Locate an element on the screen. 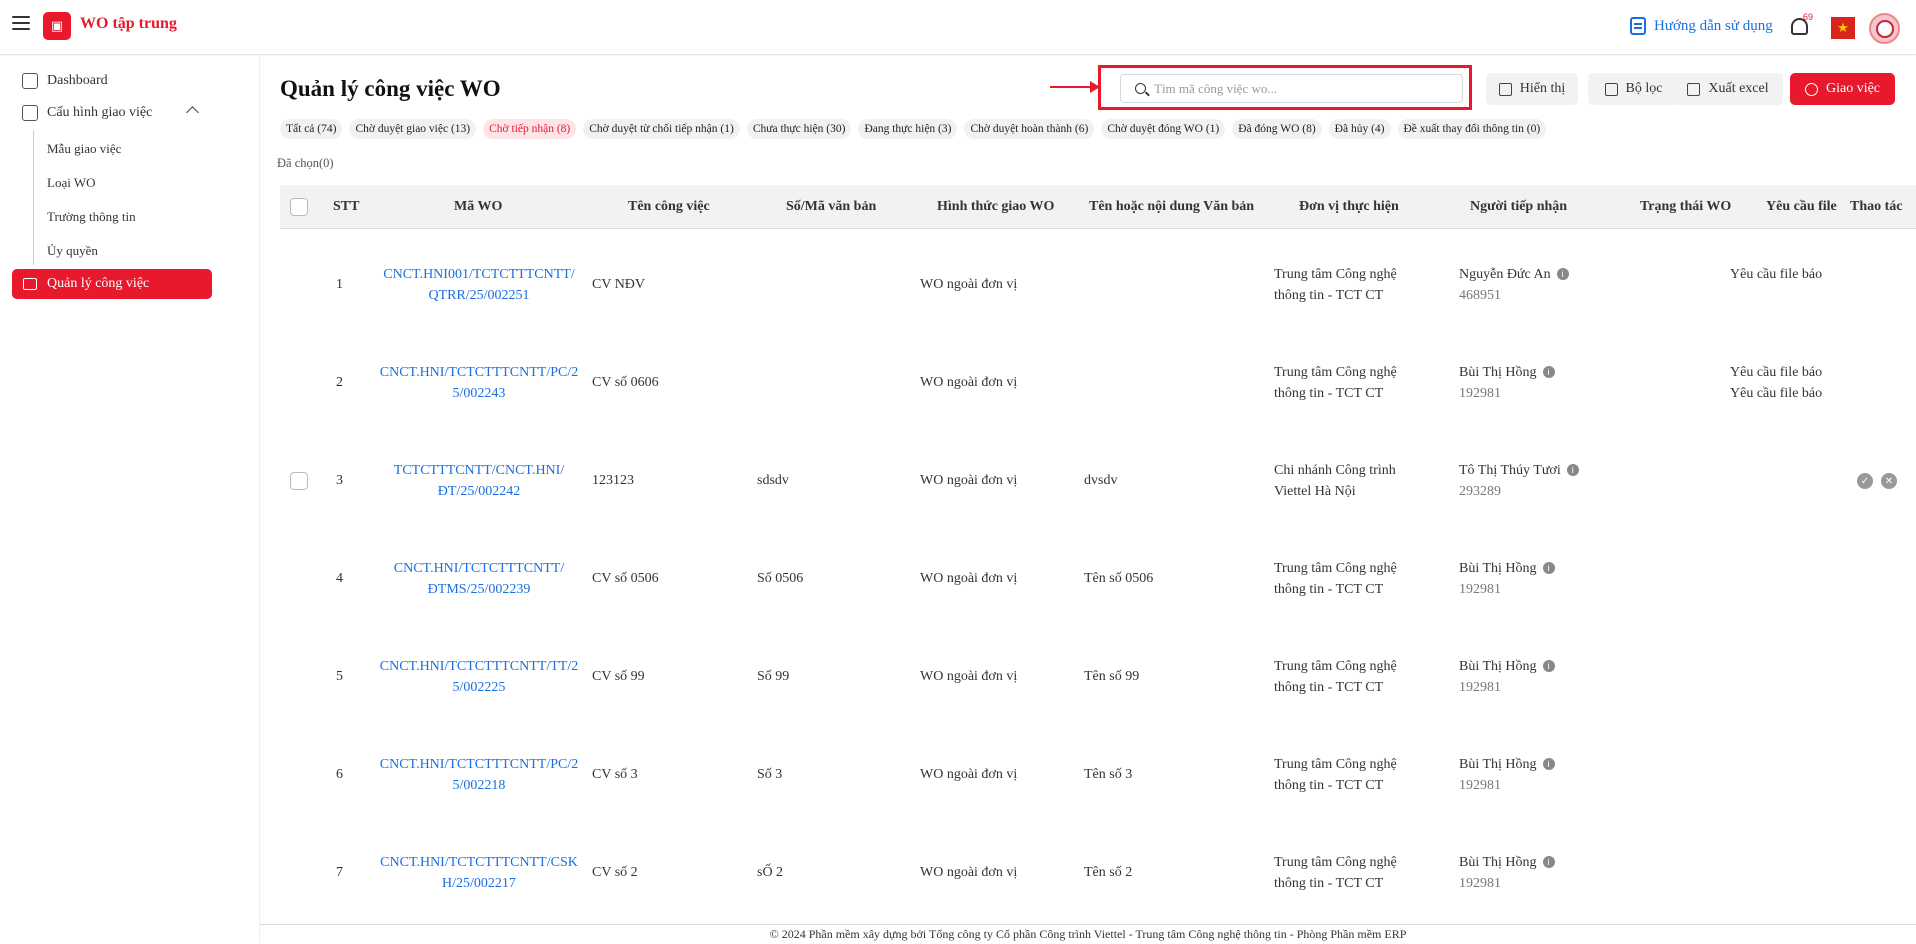 Image resolution: width=1916 pixels, height=944 pixels. chevron-up-icon is located at coordinates (192, 112).